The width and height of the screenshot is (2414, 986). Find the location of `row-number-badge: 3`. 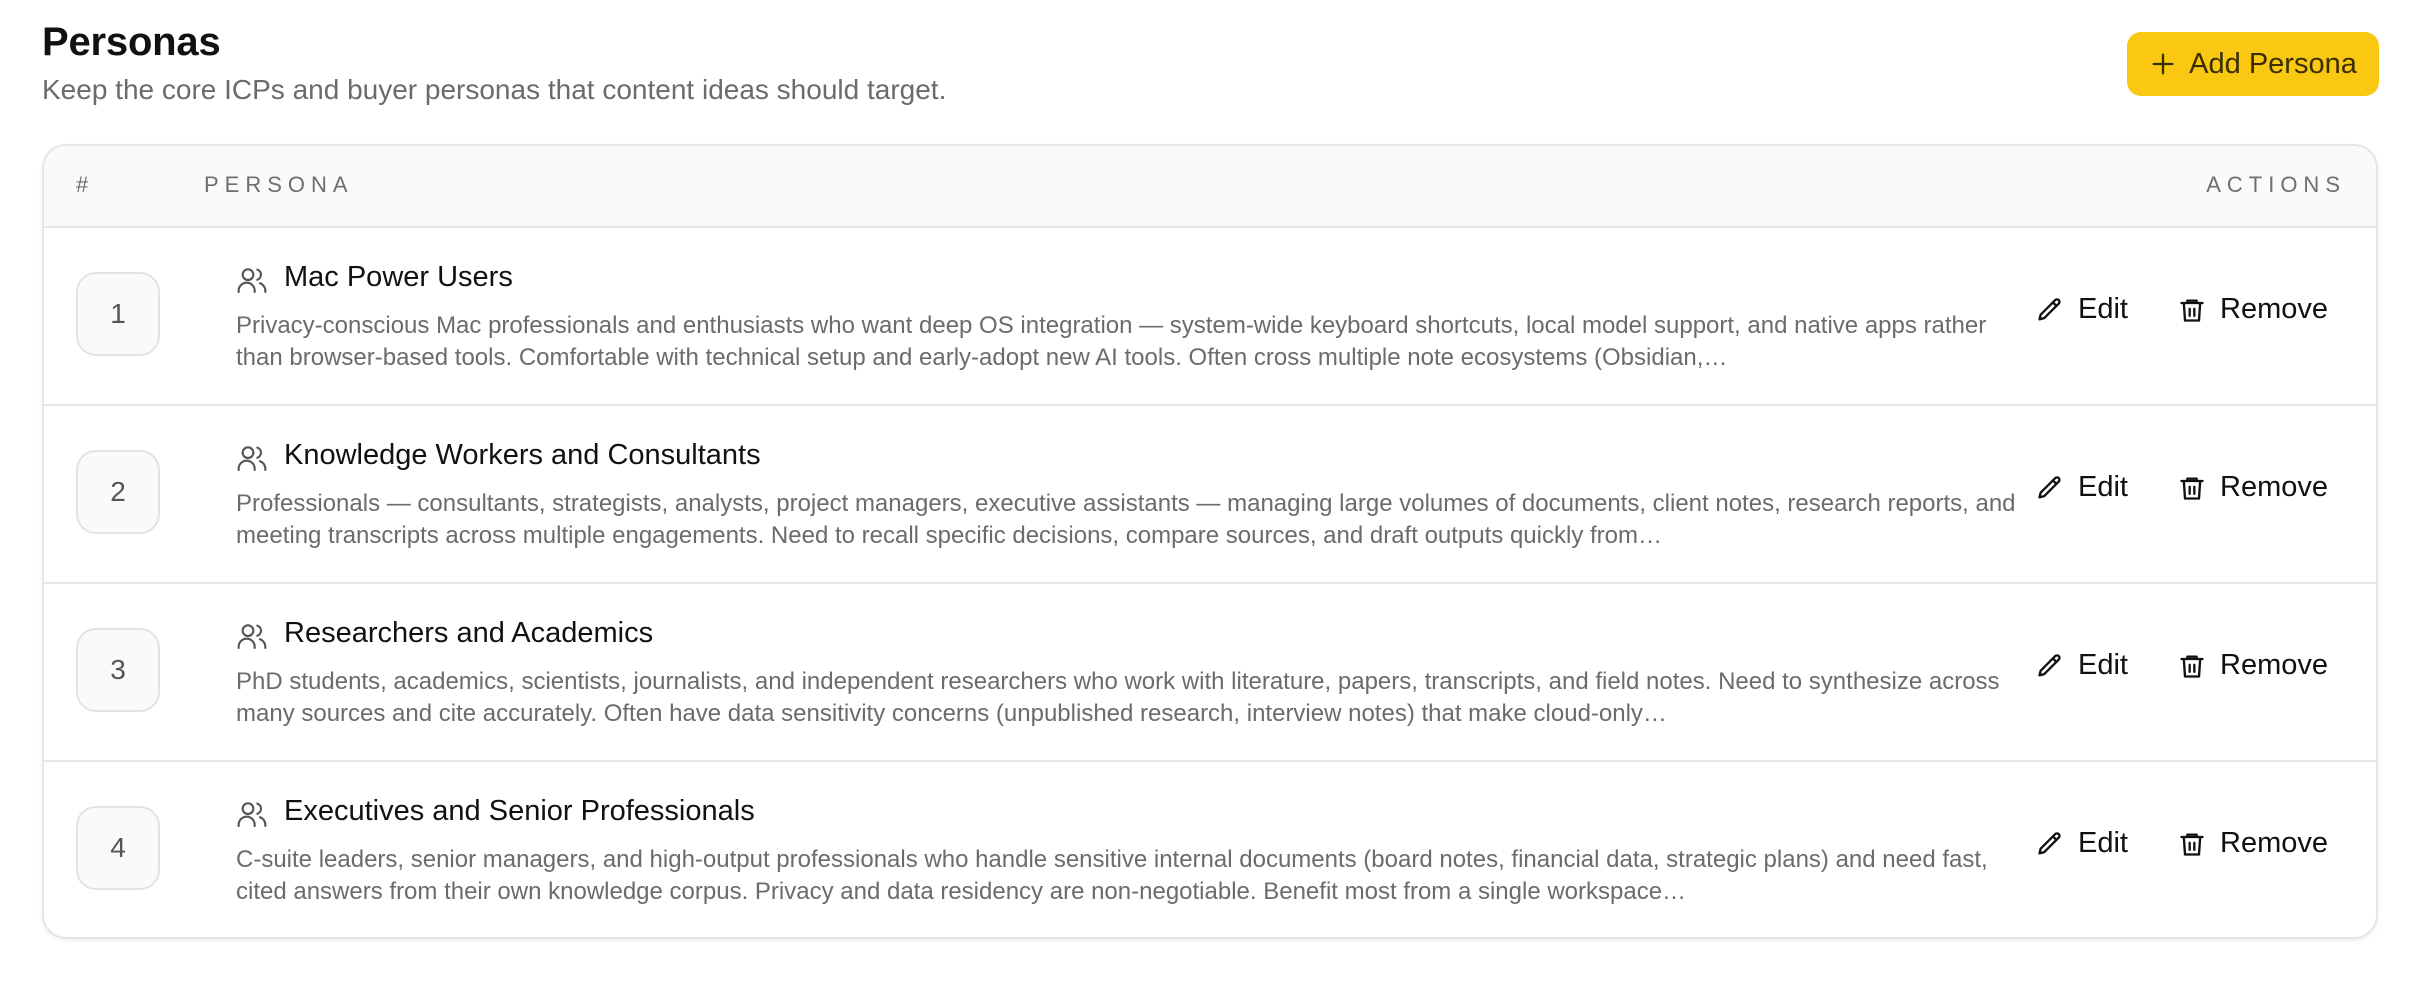

row-number-badge: 3 is located at coordinates (118, 670).